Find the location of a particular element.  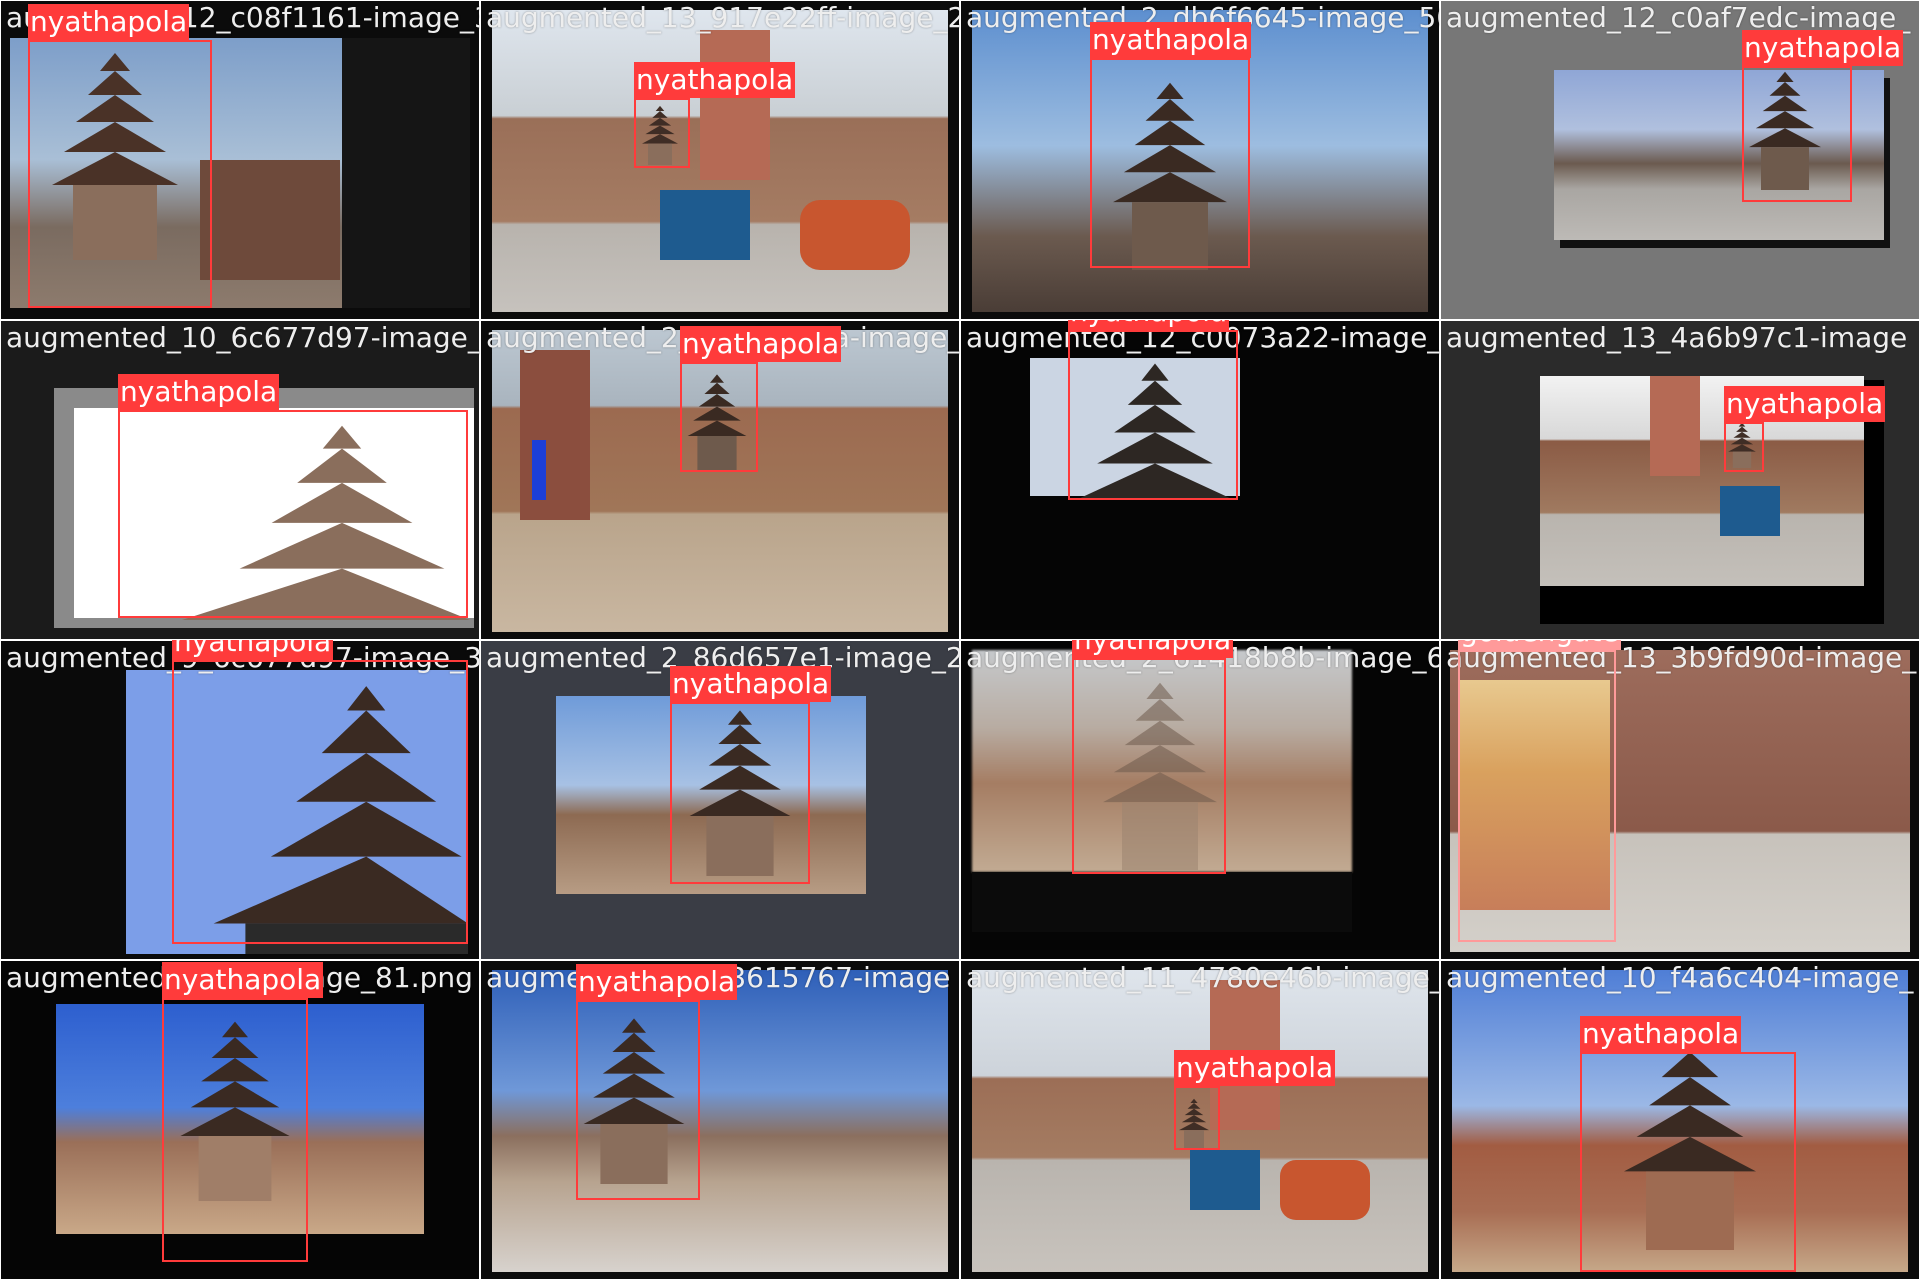

grid-tile: augmented_11_93615767-image nyathapola is located at coordinates (720, 1119).